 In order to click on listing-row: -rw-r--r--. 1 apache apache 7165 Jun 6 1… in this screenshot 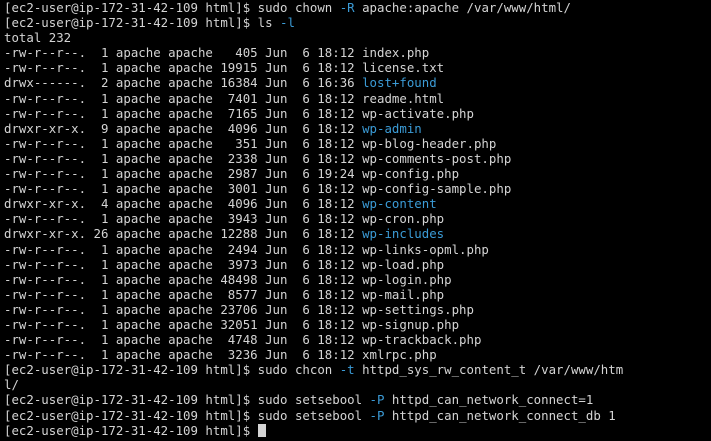, I will do `click(357, 113)`.